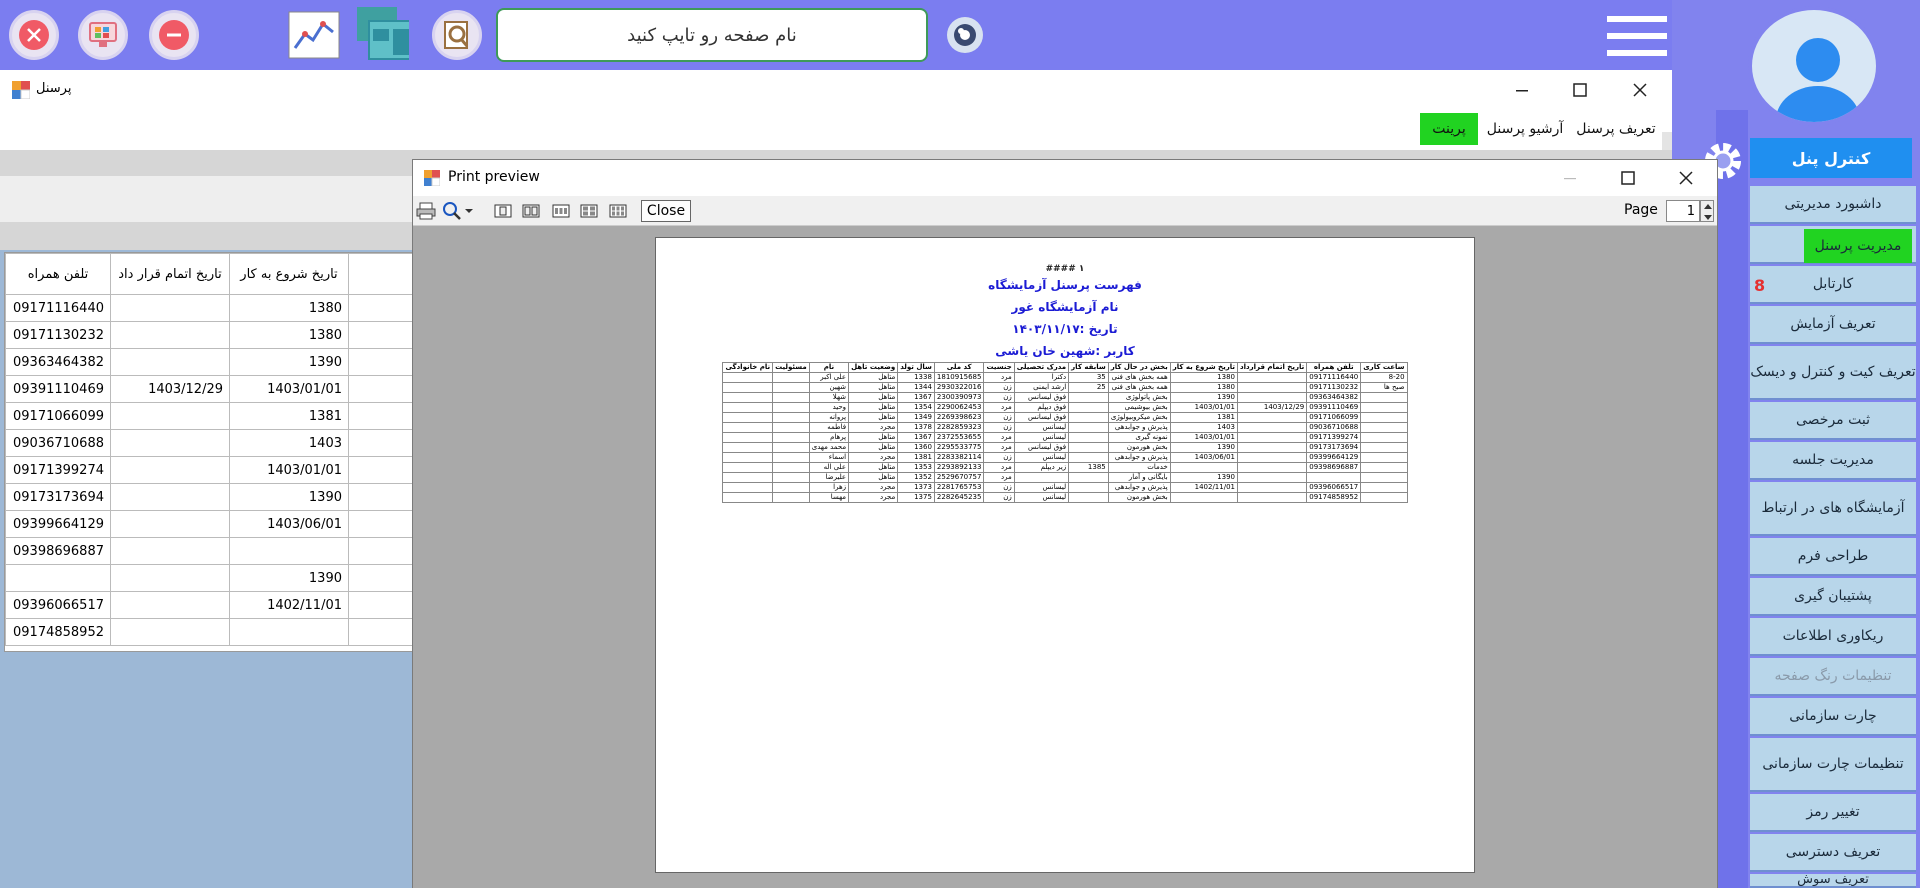 This screenshot has height=888, width=1920. Describe the element at coordinates (1833, 461) in the screenshot. I see `nav-meeting: مدیریت جلسه` at that location.